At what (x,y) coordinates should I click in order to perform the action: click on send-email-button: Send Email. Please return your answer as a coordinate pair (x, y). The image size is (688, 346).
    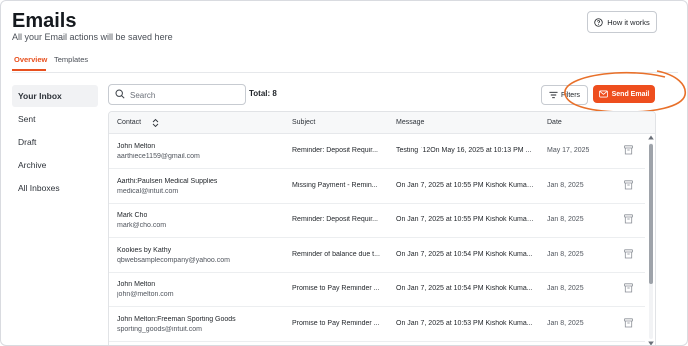
    Looking at the image, I should click on (624, 94).